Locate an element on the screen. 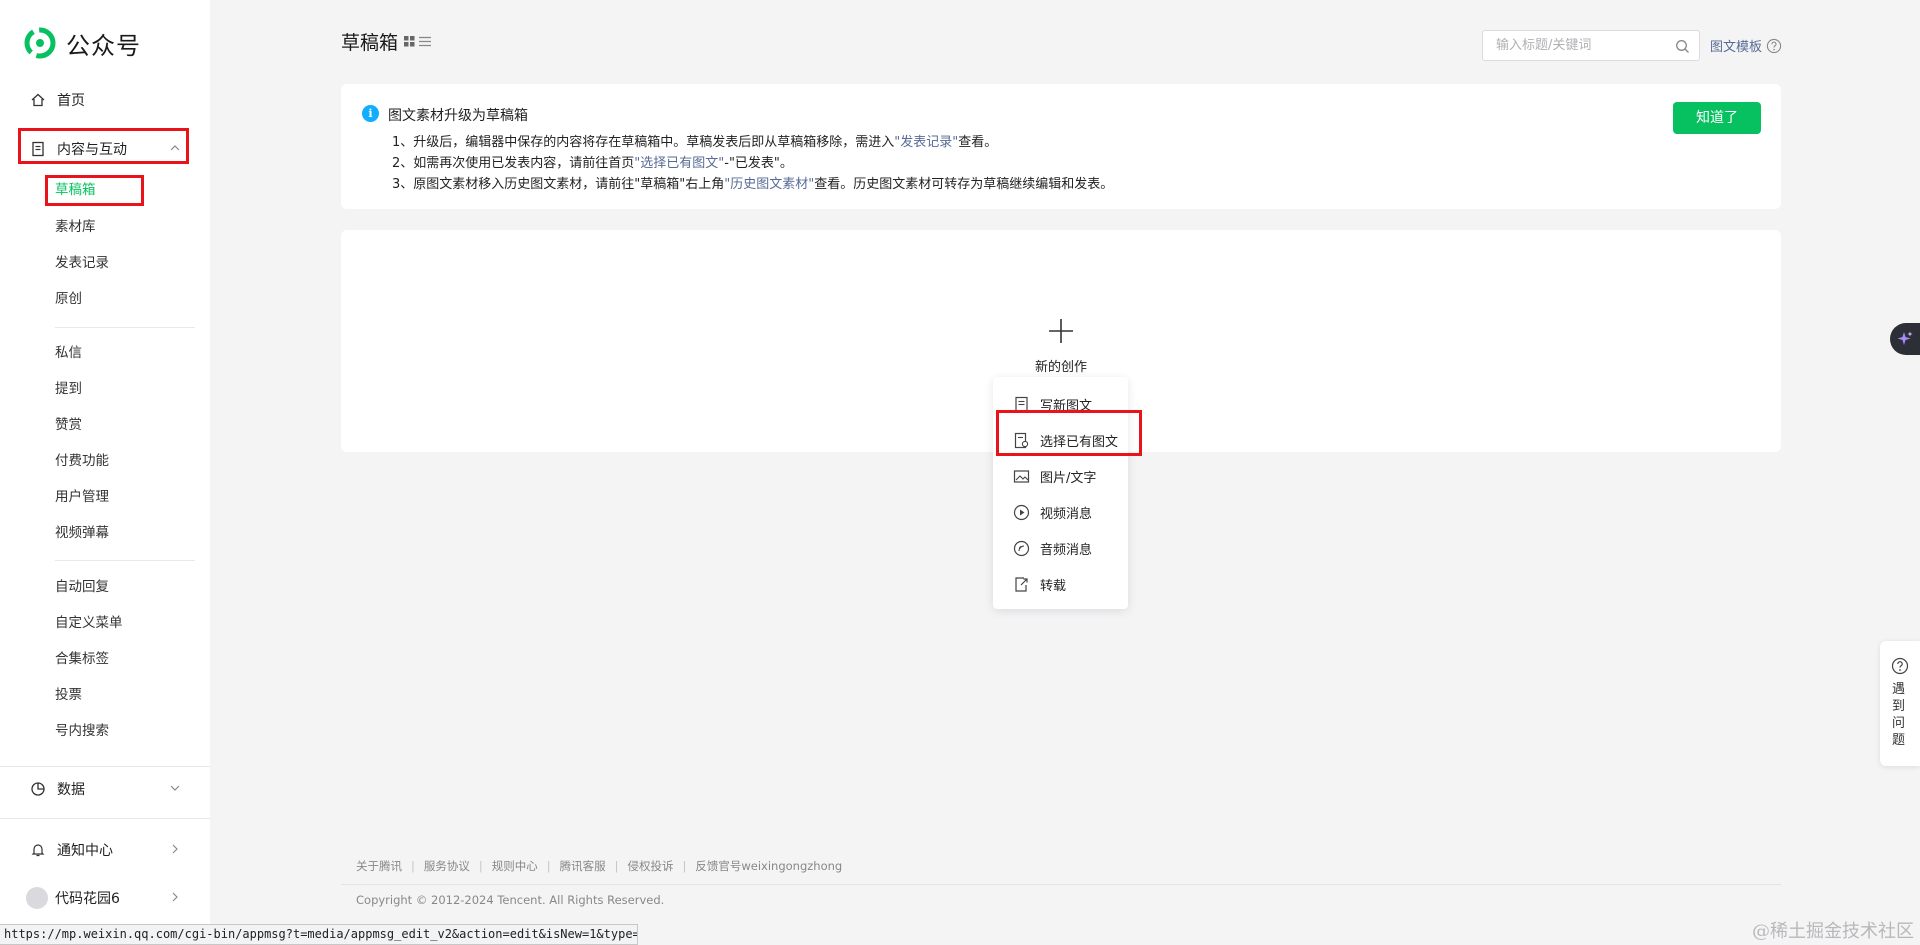 This screenshot has width=1920, height=945. template-link: 图文模板 is located at coordinates (1746, 45).